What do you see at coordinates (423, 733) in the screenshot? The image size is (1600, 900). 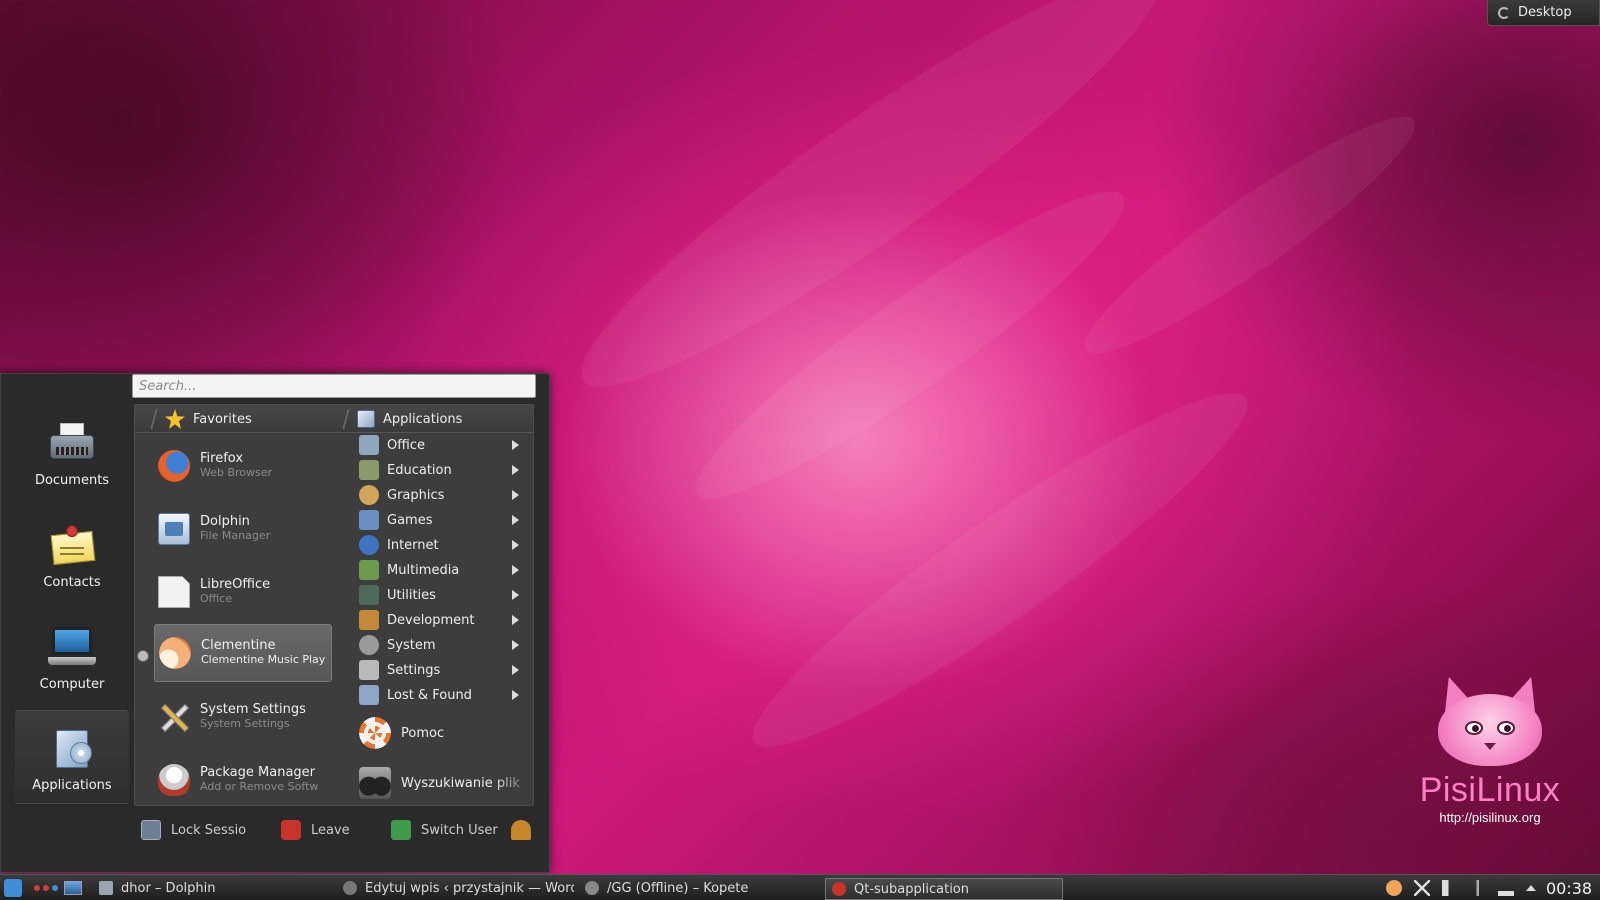 I see `app-label: Pomoc` at bounding box center [423, 733].